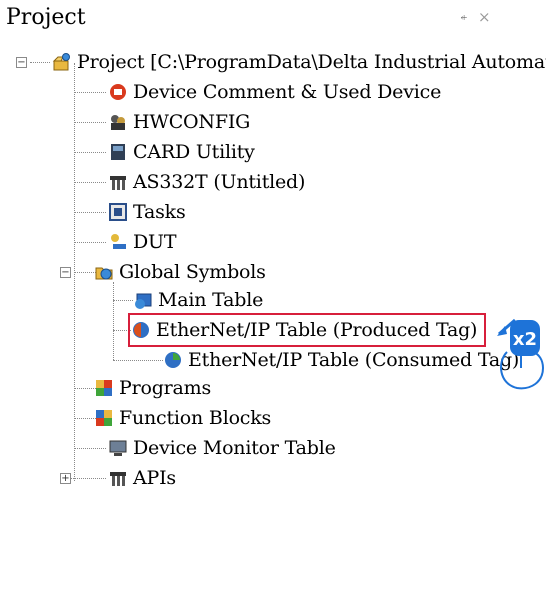 The width and height of the screenshot is (546, 607). What do you see at coordinates (154, 478) in the screenshot?
I see `tree-item-label: APIs` at bounding box center [154, 478].